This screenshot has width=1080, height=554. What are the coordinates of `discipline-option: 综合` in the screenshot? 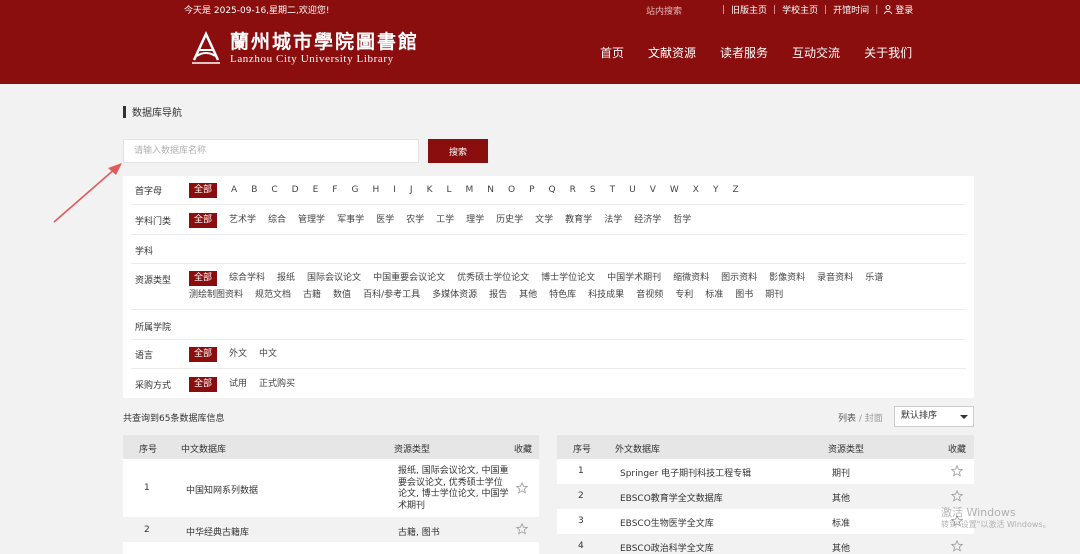 It's located at (277, 220).